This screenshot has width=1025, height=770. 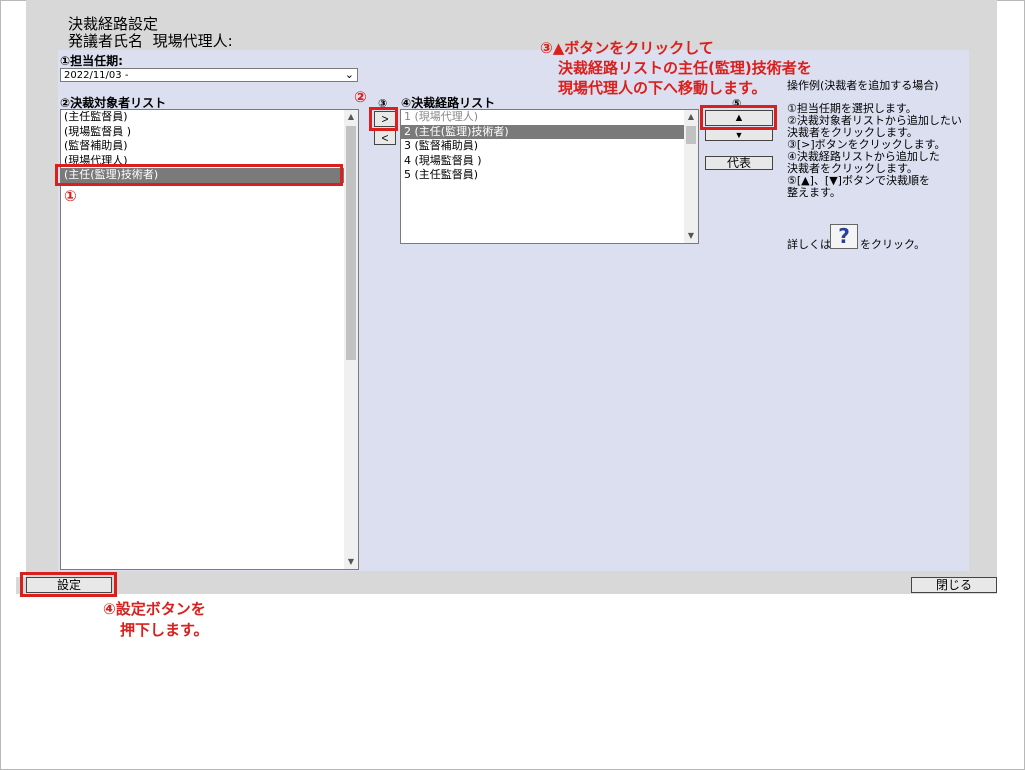 What do you see at coordinates (192, 41) in the screenshot?
I see `requester-value: 現場代理人:` at bounding box center [192, 41].